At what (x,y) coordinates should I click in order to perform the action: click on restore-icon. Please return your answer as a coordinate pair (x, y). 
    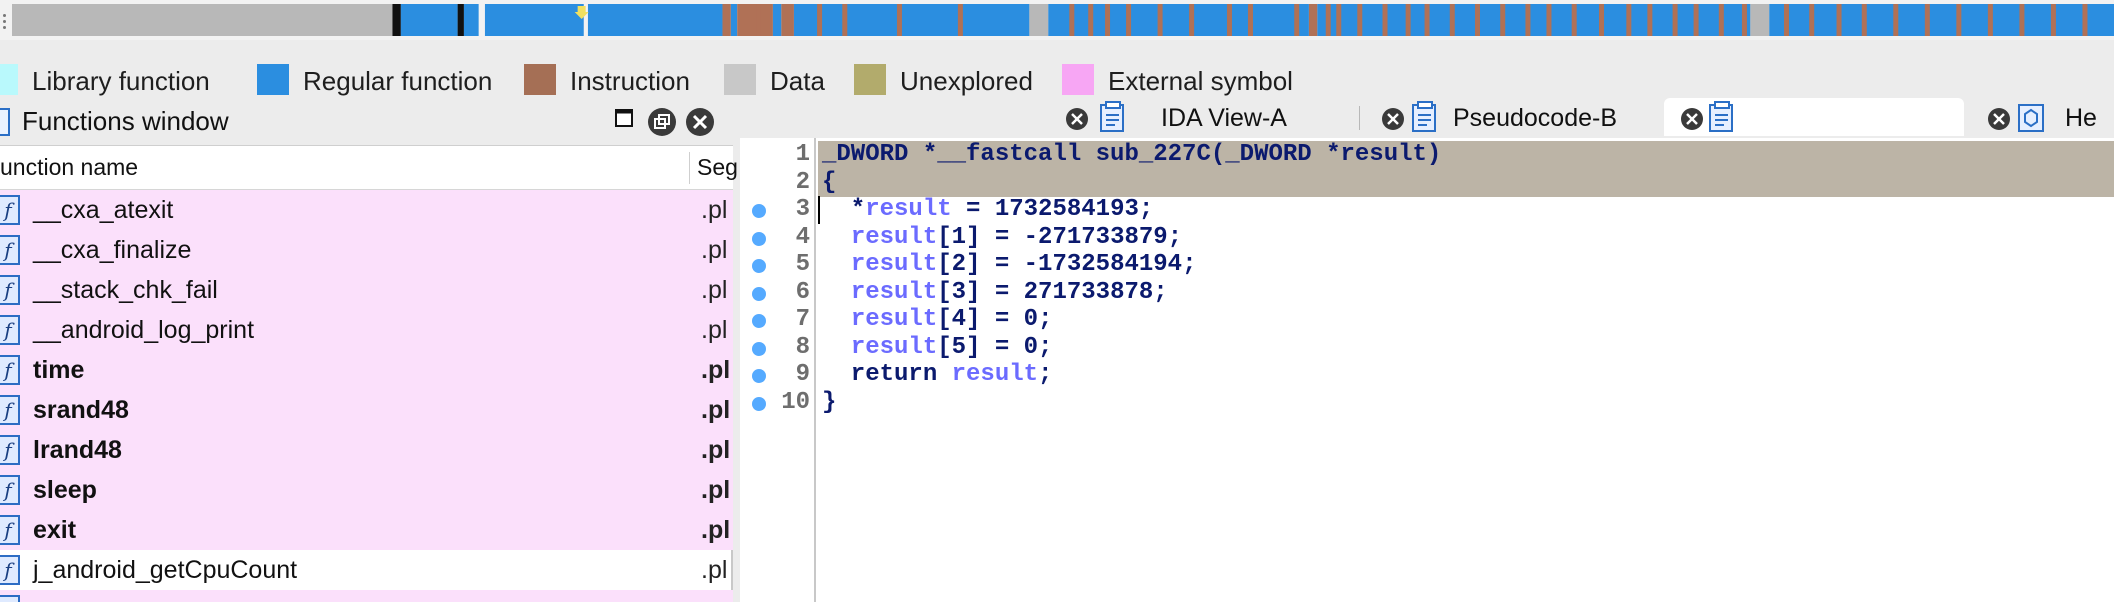
    Looking at the image, I should click on (662, 122).